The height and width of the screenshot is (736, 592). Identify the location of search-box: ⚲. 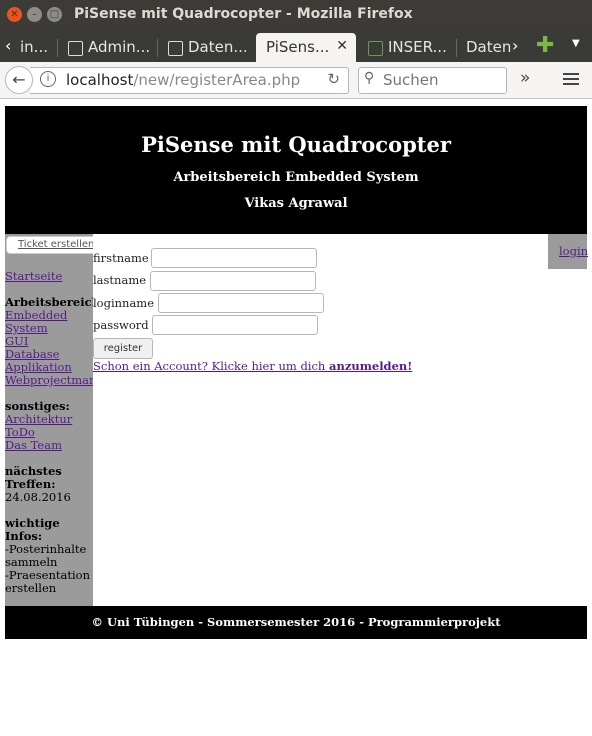
(432, 80).